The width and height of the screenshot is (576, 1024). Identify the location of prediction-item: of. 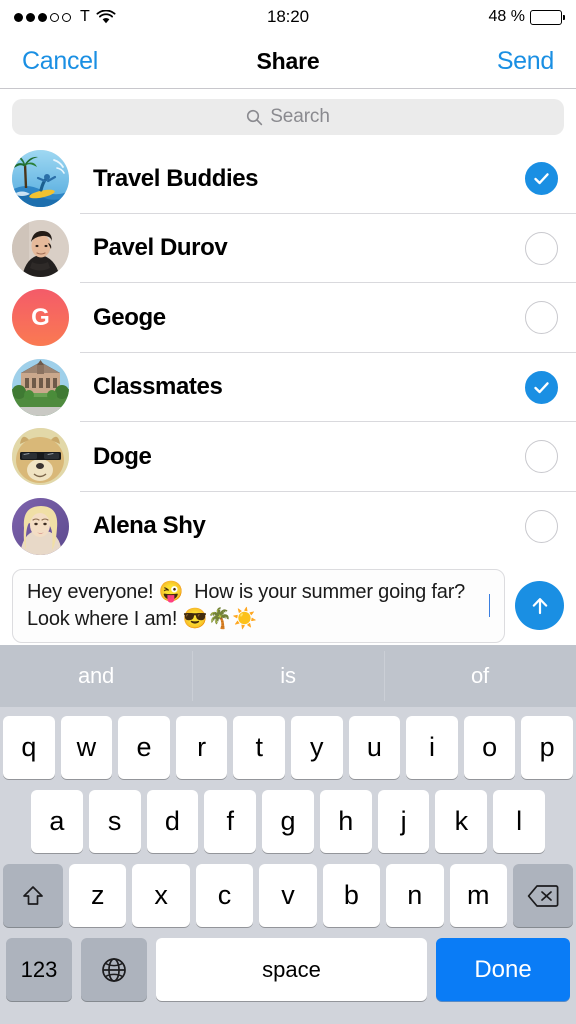
(480, 676).